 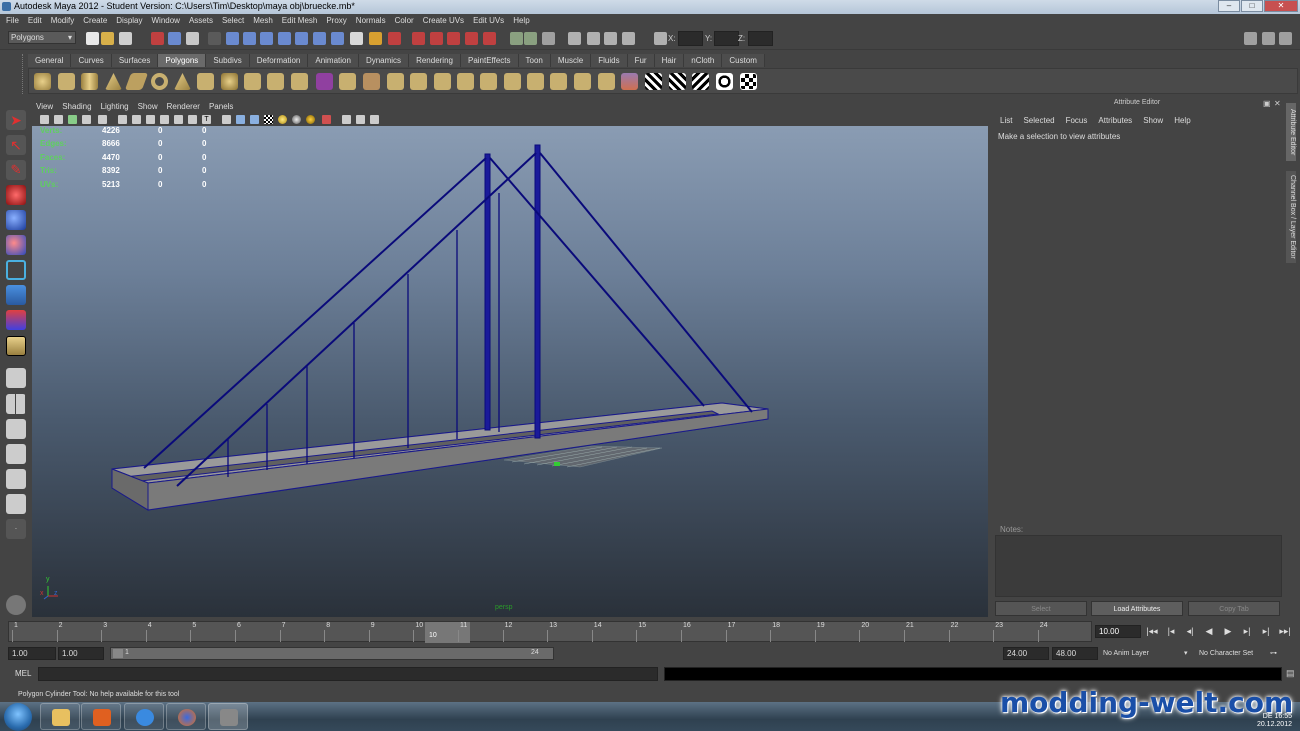 What do you see at coordinates (58, 119) in the screenshot?
I see `camera-attrs-icon` at bounding box center [58, 119].